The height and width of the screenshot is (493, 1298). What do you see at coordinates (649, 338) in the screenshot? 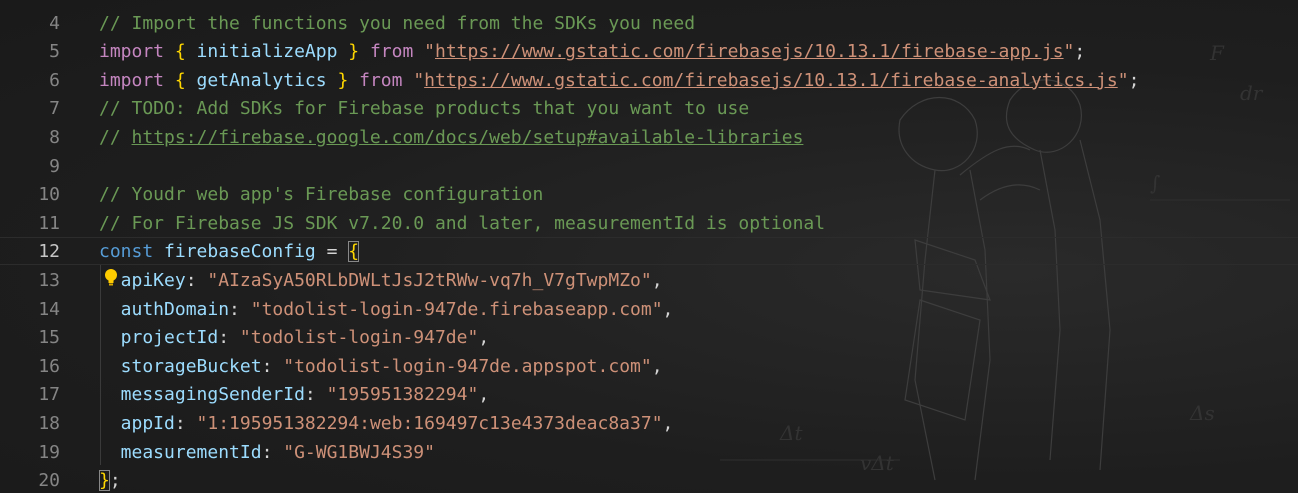
I see `code-line: 15 projectId: "todolist-login-947de",` at bounding box center [649, 338].